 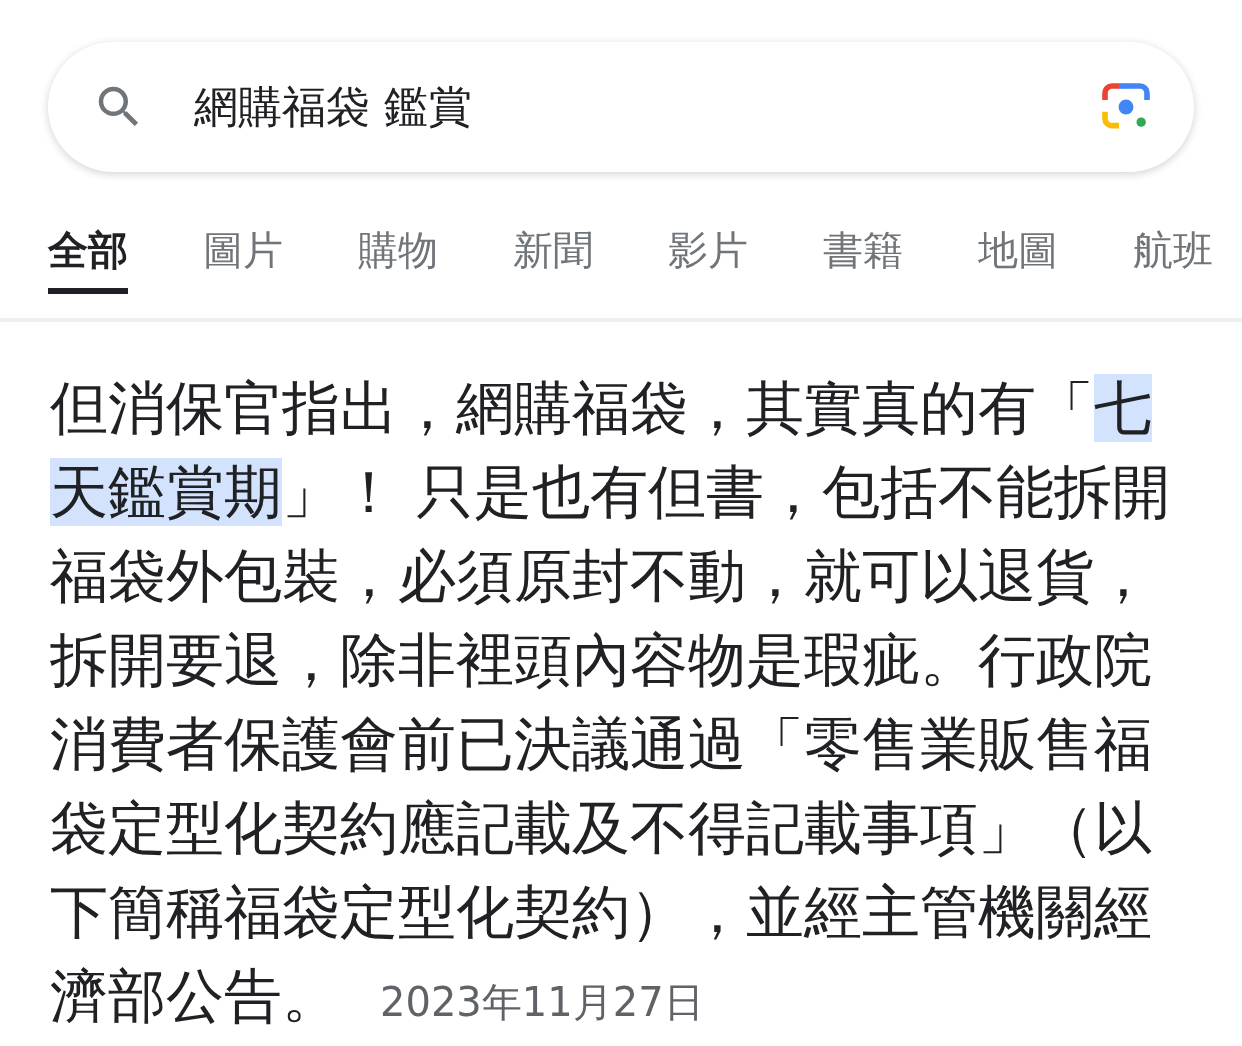 What do you see at coordinates (1173, 261) in the screenshot?
I see `tab: 航班` at bounding box center [1173, 261].